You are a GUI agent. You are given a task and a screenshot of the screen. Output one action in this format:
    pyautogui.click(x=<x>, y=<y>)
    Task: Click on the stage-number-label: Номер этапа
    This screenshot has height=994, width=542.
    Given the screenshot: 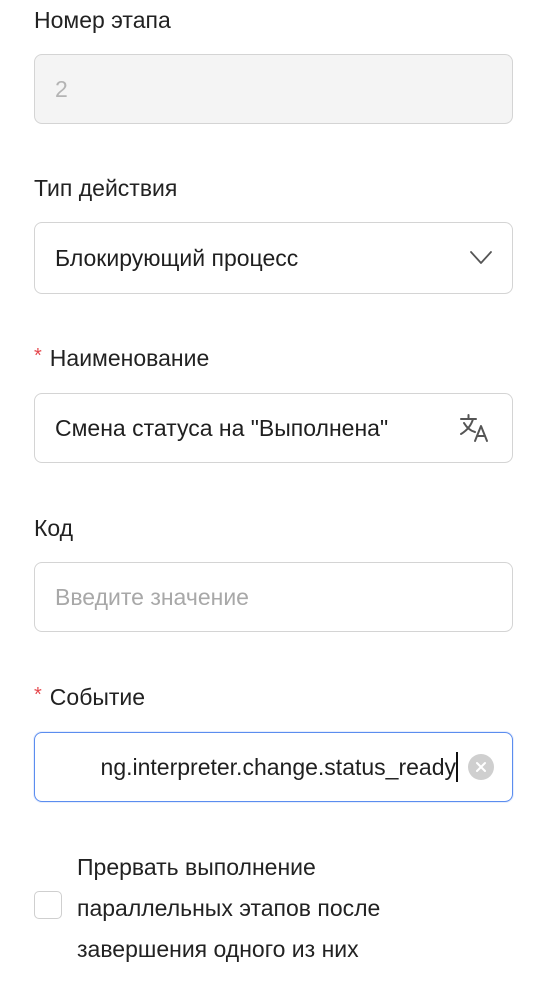 What is the action you would take?
    pyautogui.click(x=102, y=20)
    